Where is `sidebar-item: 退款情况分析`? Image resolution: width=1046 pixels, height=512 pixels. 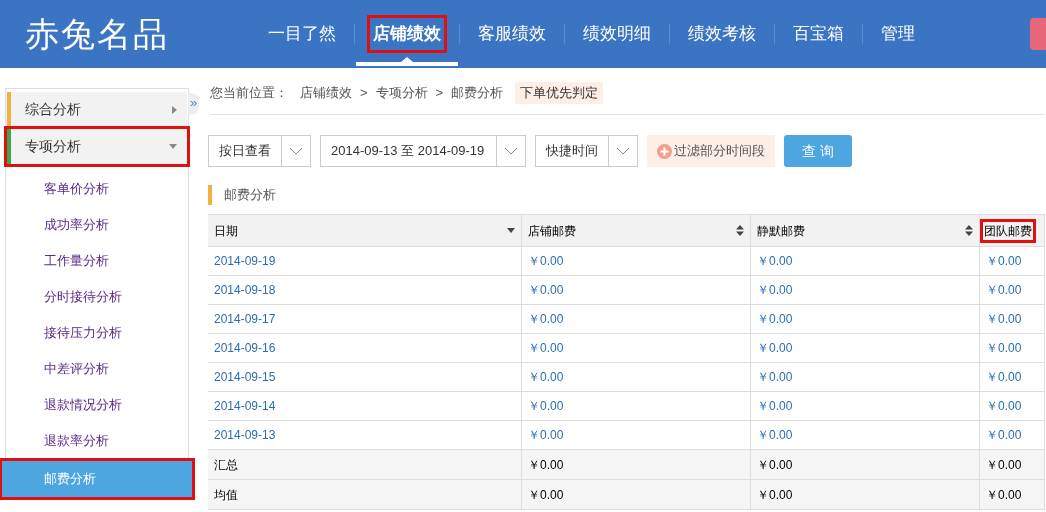 sidebar-item: 退款情况分析 is located at coordinates (97, 405).